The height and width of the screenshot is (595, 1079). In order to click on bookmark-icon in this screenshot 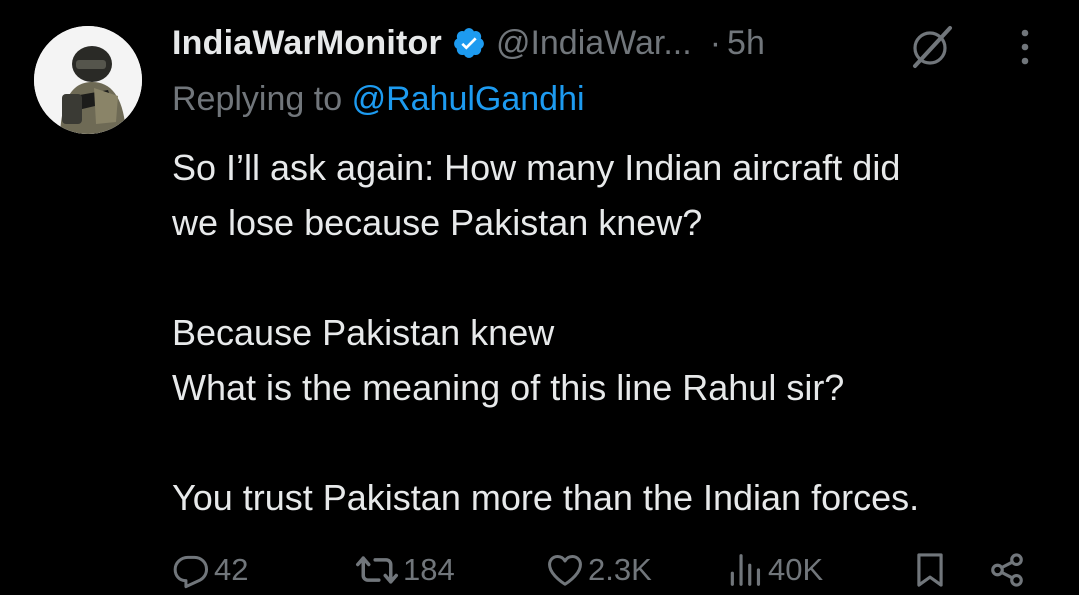, I will do `click(930, 570)`.